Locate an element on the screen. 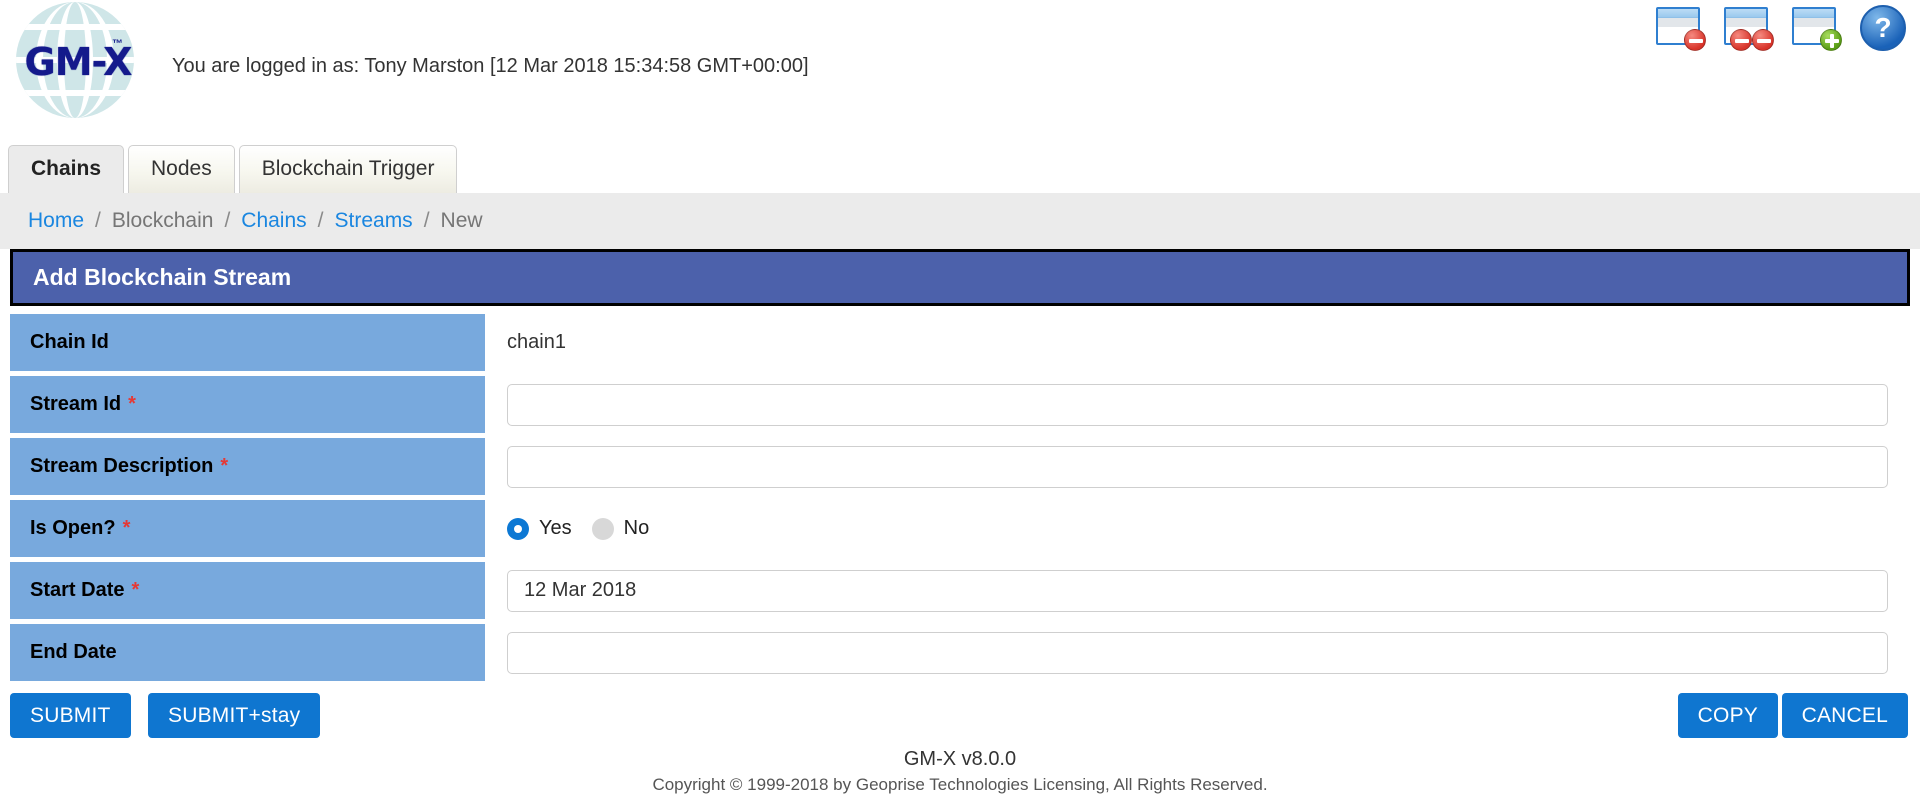 The width and height of the screenshot is (1920, 797). end-date-input is located at coordinates (1197, 652).